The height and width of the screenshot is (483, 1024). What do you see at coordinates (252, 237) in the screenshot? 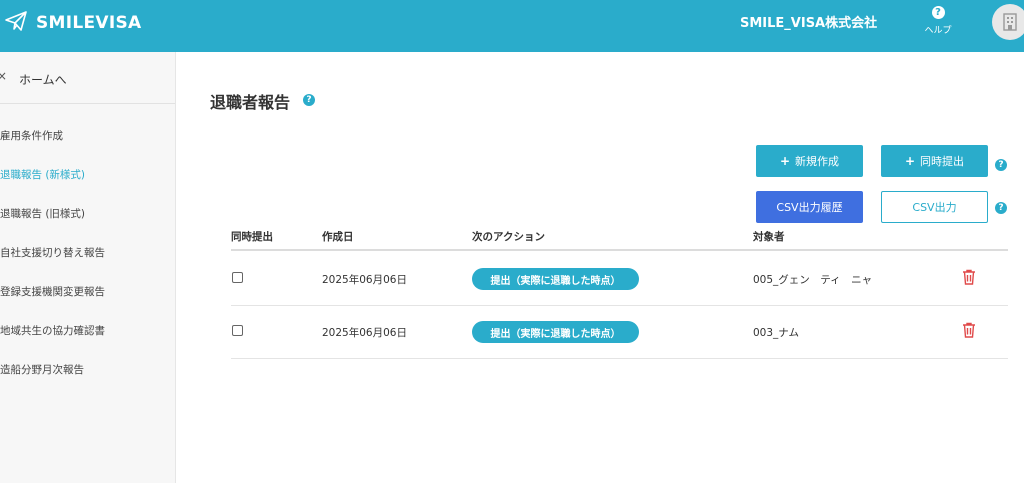
I see `column-header-bulk-submit: 同時提出` at bounding box center [252, 237].